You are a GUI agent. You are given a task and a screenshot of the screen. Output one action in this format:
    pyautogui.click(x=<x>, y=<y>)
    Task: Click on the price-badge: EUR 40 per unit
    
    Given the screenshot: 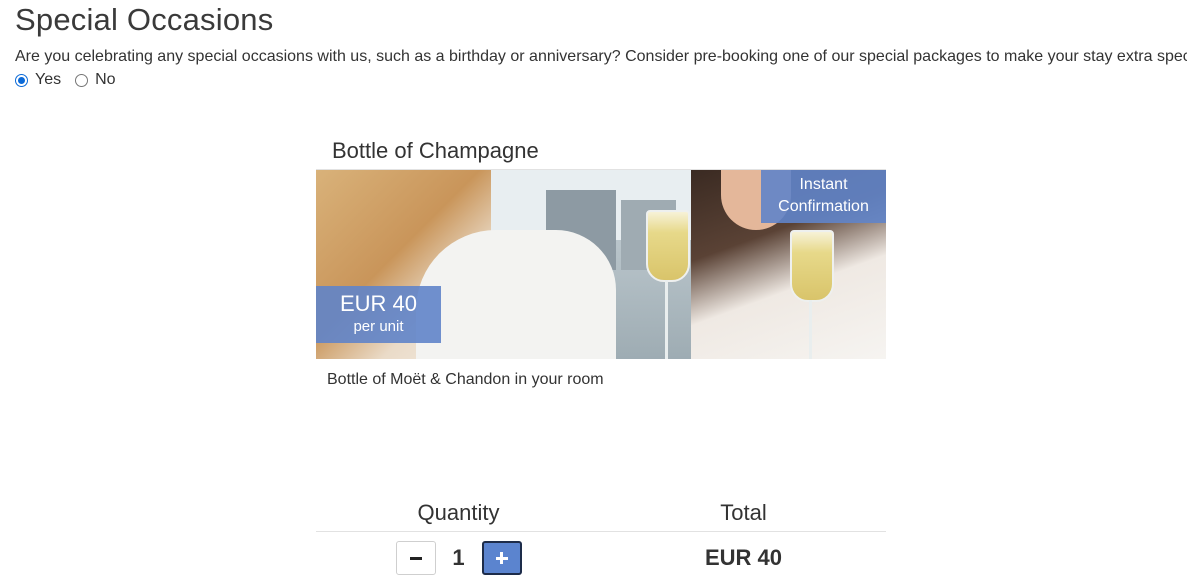 What is the action you would take?
    pyautogui.click(x=378, y=314)
    